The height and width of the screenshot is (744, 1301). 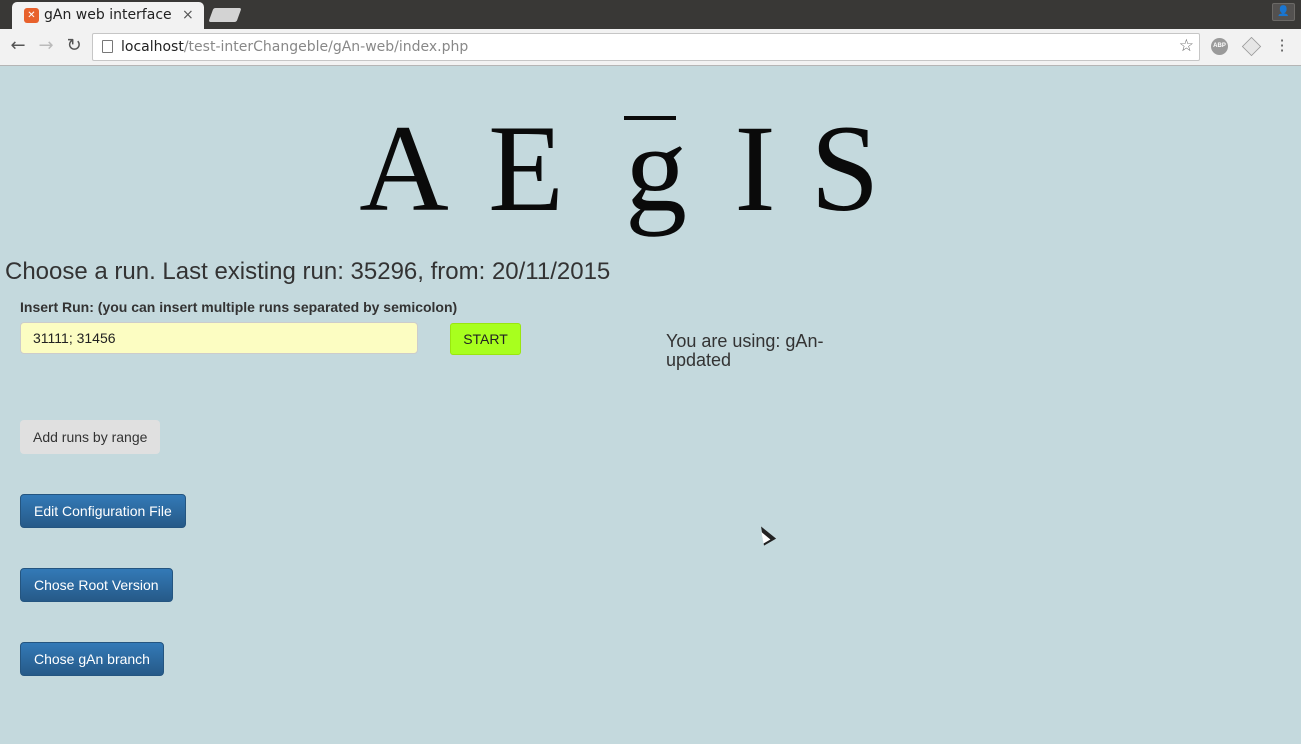 What do you see at coordinates (103, 511) in the screenshot?
I see `edit-configuration-button: Edit Configuration File` at bounding box center [103, 511].